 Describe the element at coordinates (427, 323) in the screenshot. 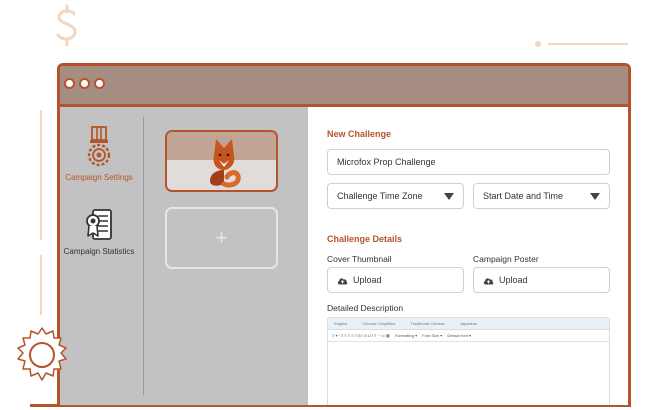

I see `tab-traditional-chinese: Traditional Chinese` at that location.